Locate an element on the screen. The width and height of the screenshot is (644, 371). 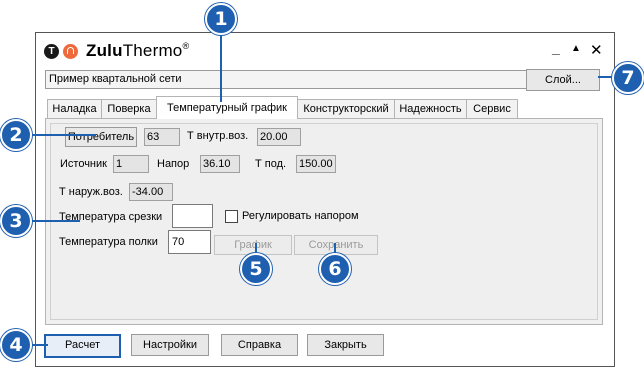
consumer-value: 63 is located at coordinates (162, 137).